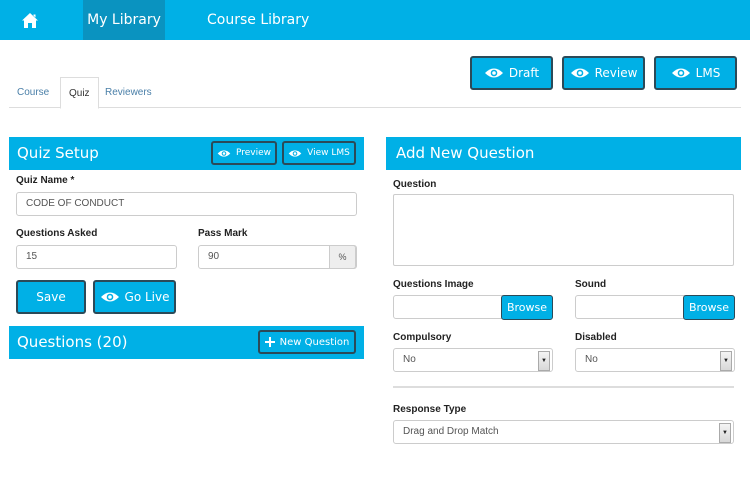 The height and width of the screenshot is (500, 750). What do you see at coordinates (433, 284) in the screenshot?
I see `questions-image-label: Questions Image` at bounding box center [433, 284].